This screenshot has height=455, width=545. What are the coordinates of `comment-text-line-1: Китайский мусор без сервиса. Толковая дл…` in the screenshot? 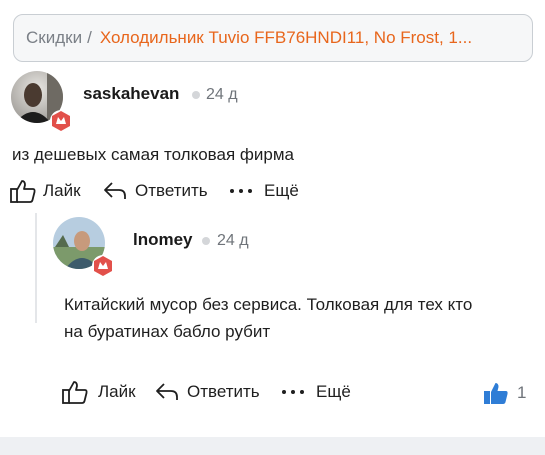 It's located at (268, 304).